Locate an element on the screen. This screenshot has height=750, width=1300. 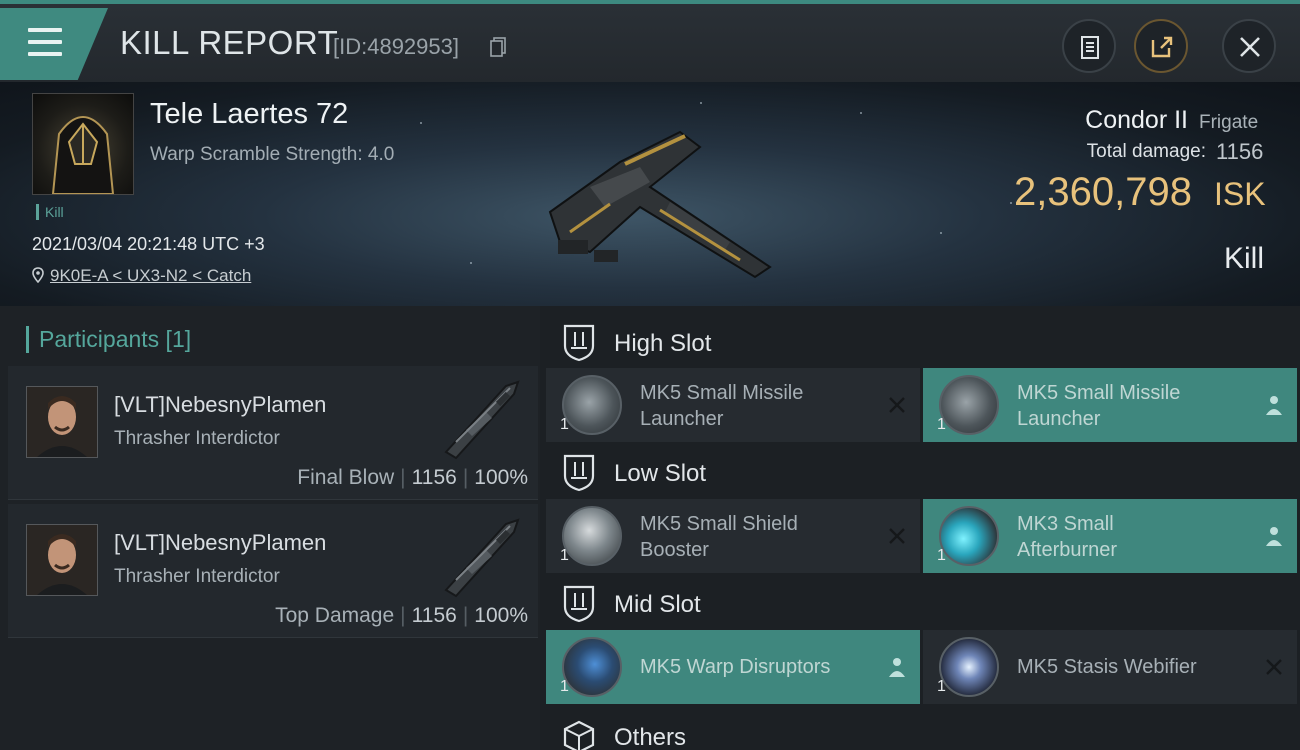
location-link: 9K0E-A < UX3-N2 < Catch is located at coordinates (141, 276).